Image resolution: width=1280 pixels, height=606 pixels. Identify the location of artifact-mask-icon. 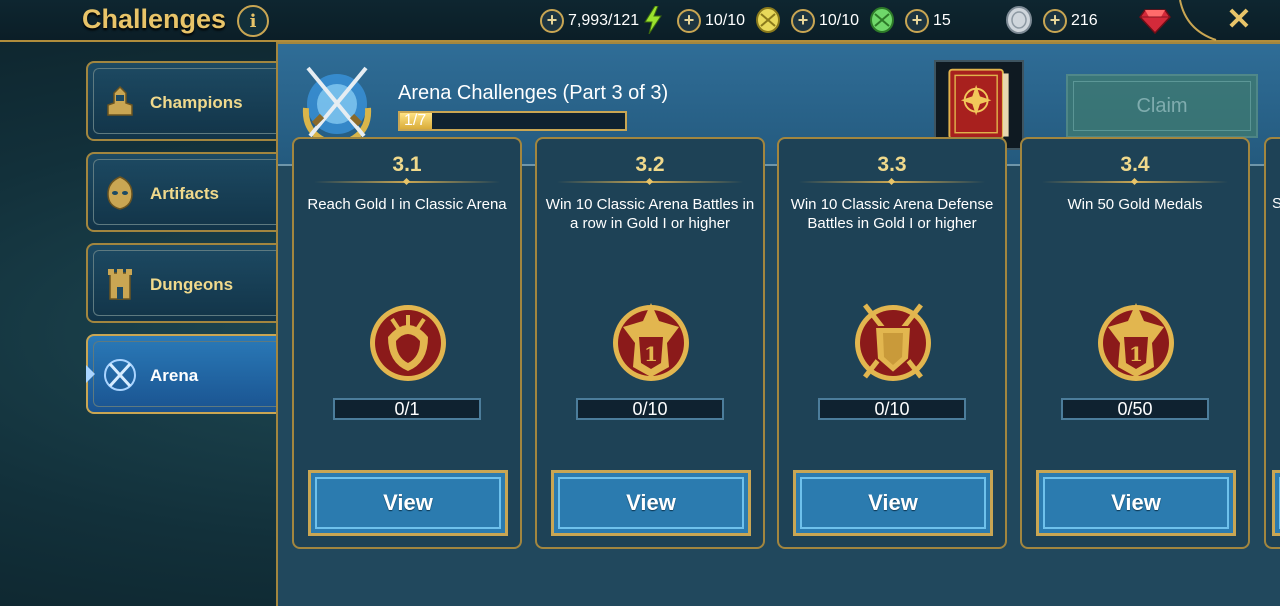
(120, 193).